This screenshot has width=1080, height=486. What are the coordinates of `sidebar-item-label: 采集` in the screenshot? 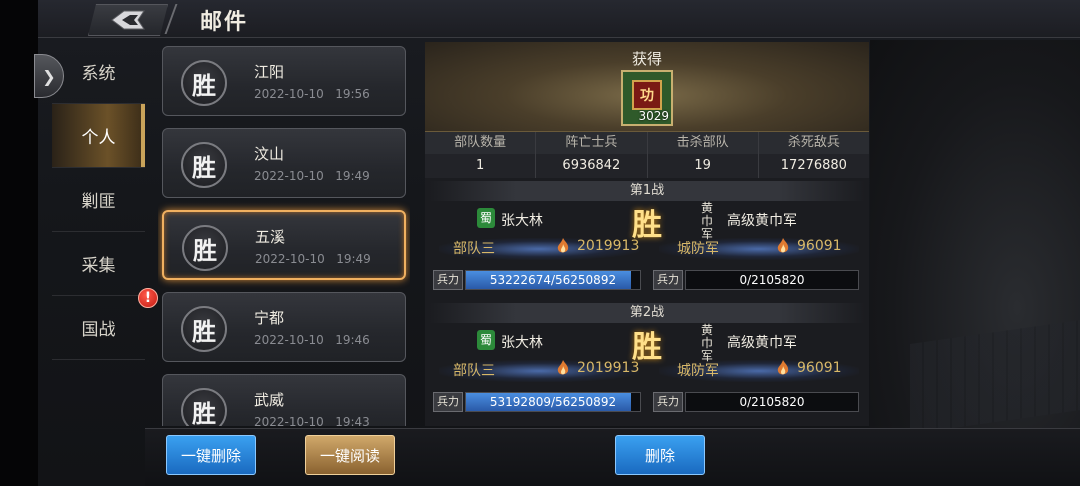 It's located at (98, 266).